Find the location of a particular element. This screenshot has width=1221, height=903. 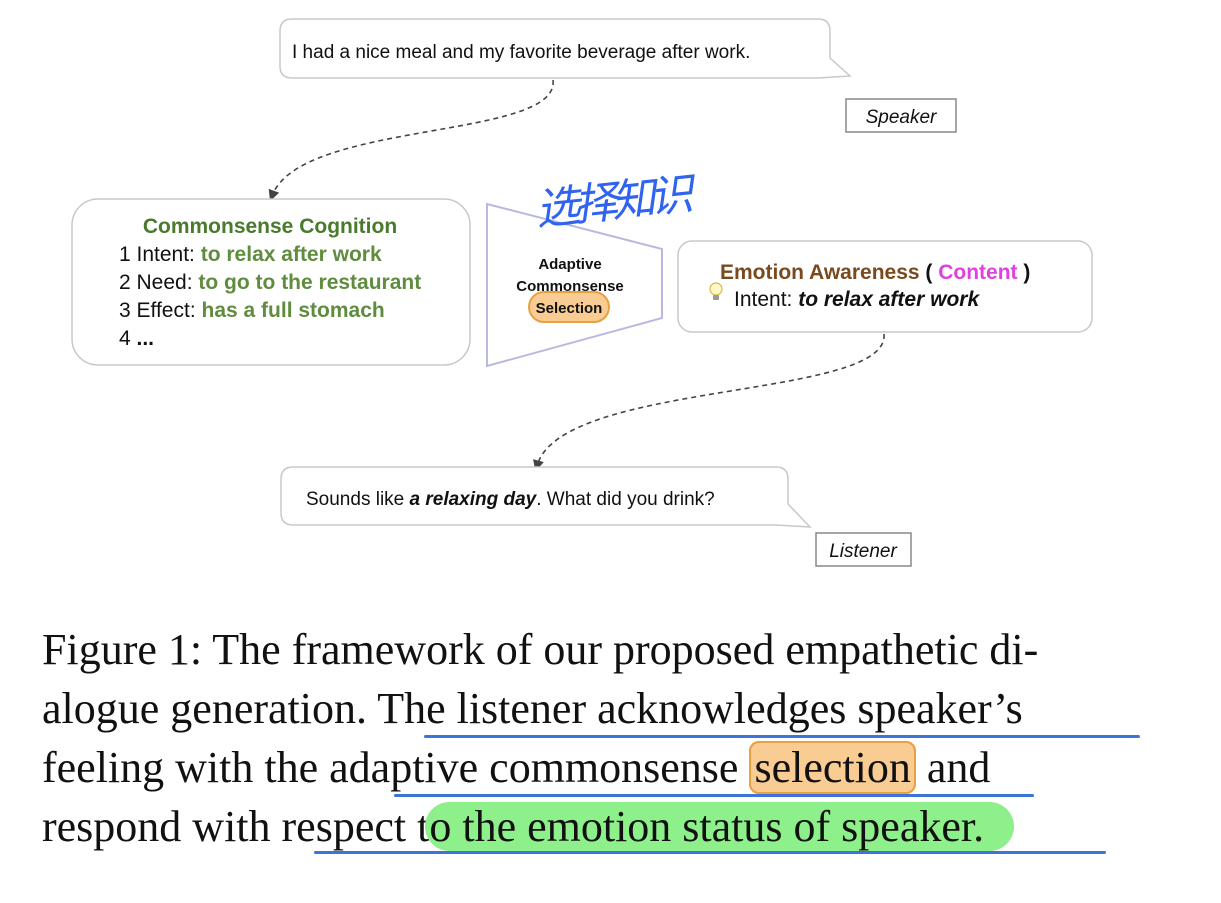

speaker-label: Speaker is located at coordinates (901, 117).